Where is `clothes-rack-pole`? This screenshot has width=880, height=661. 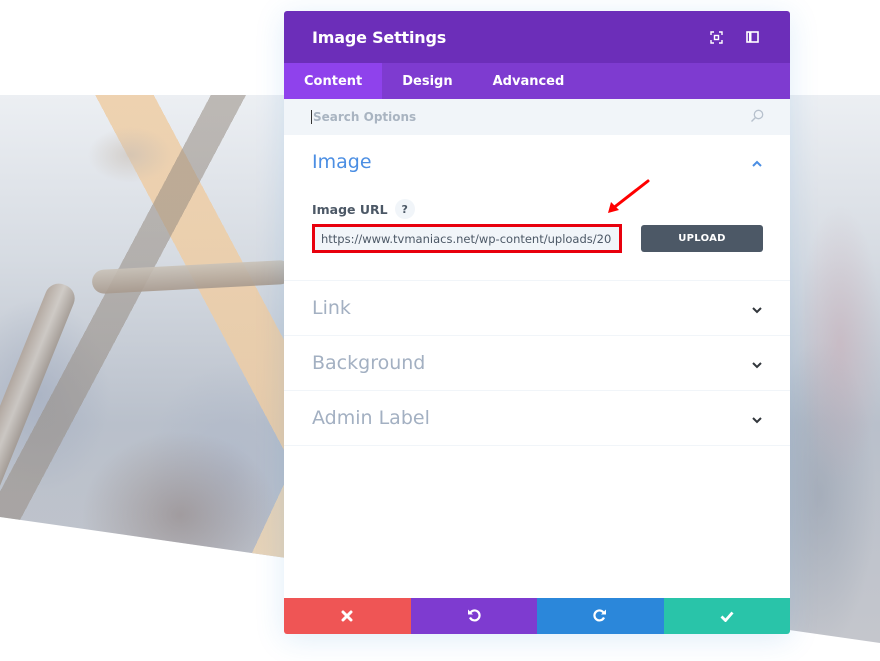
clothes-rack-pole is located at coordinates (39, 433).